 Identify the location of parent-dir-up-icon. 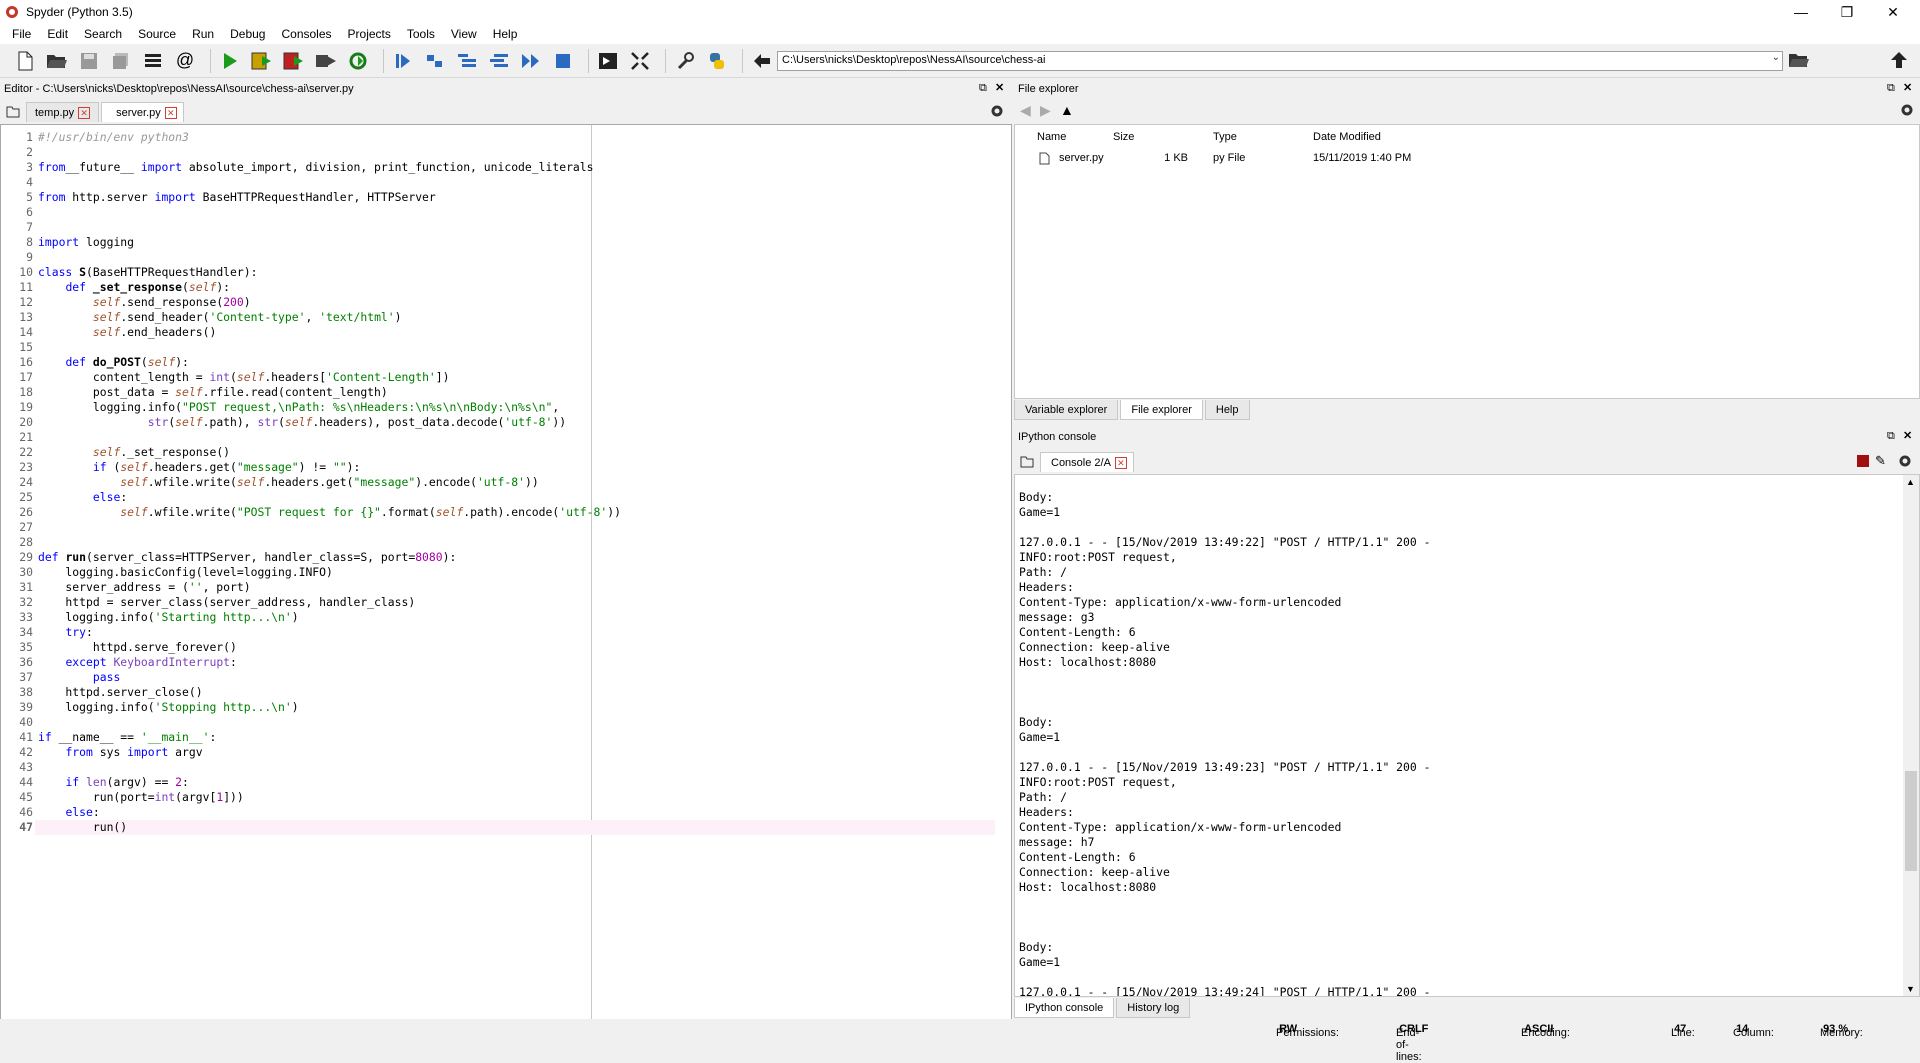
(1899, 61).